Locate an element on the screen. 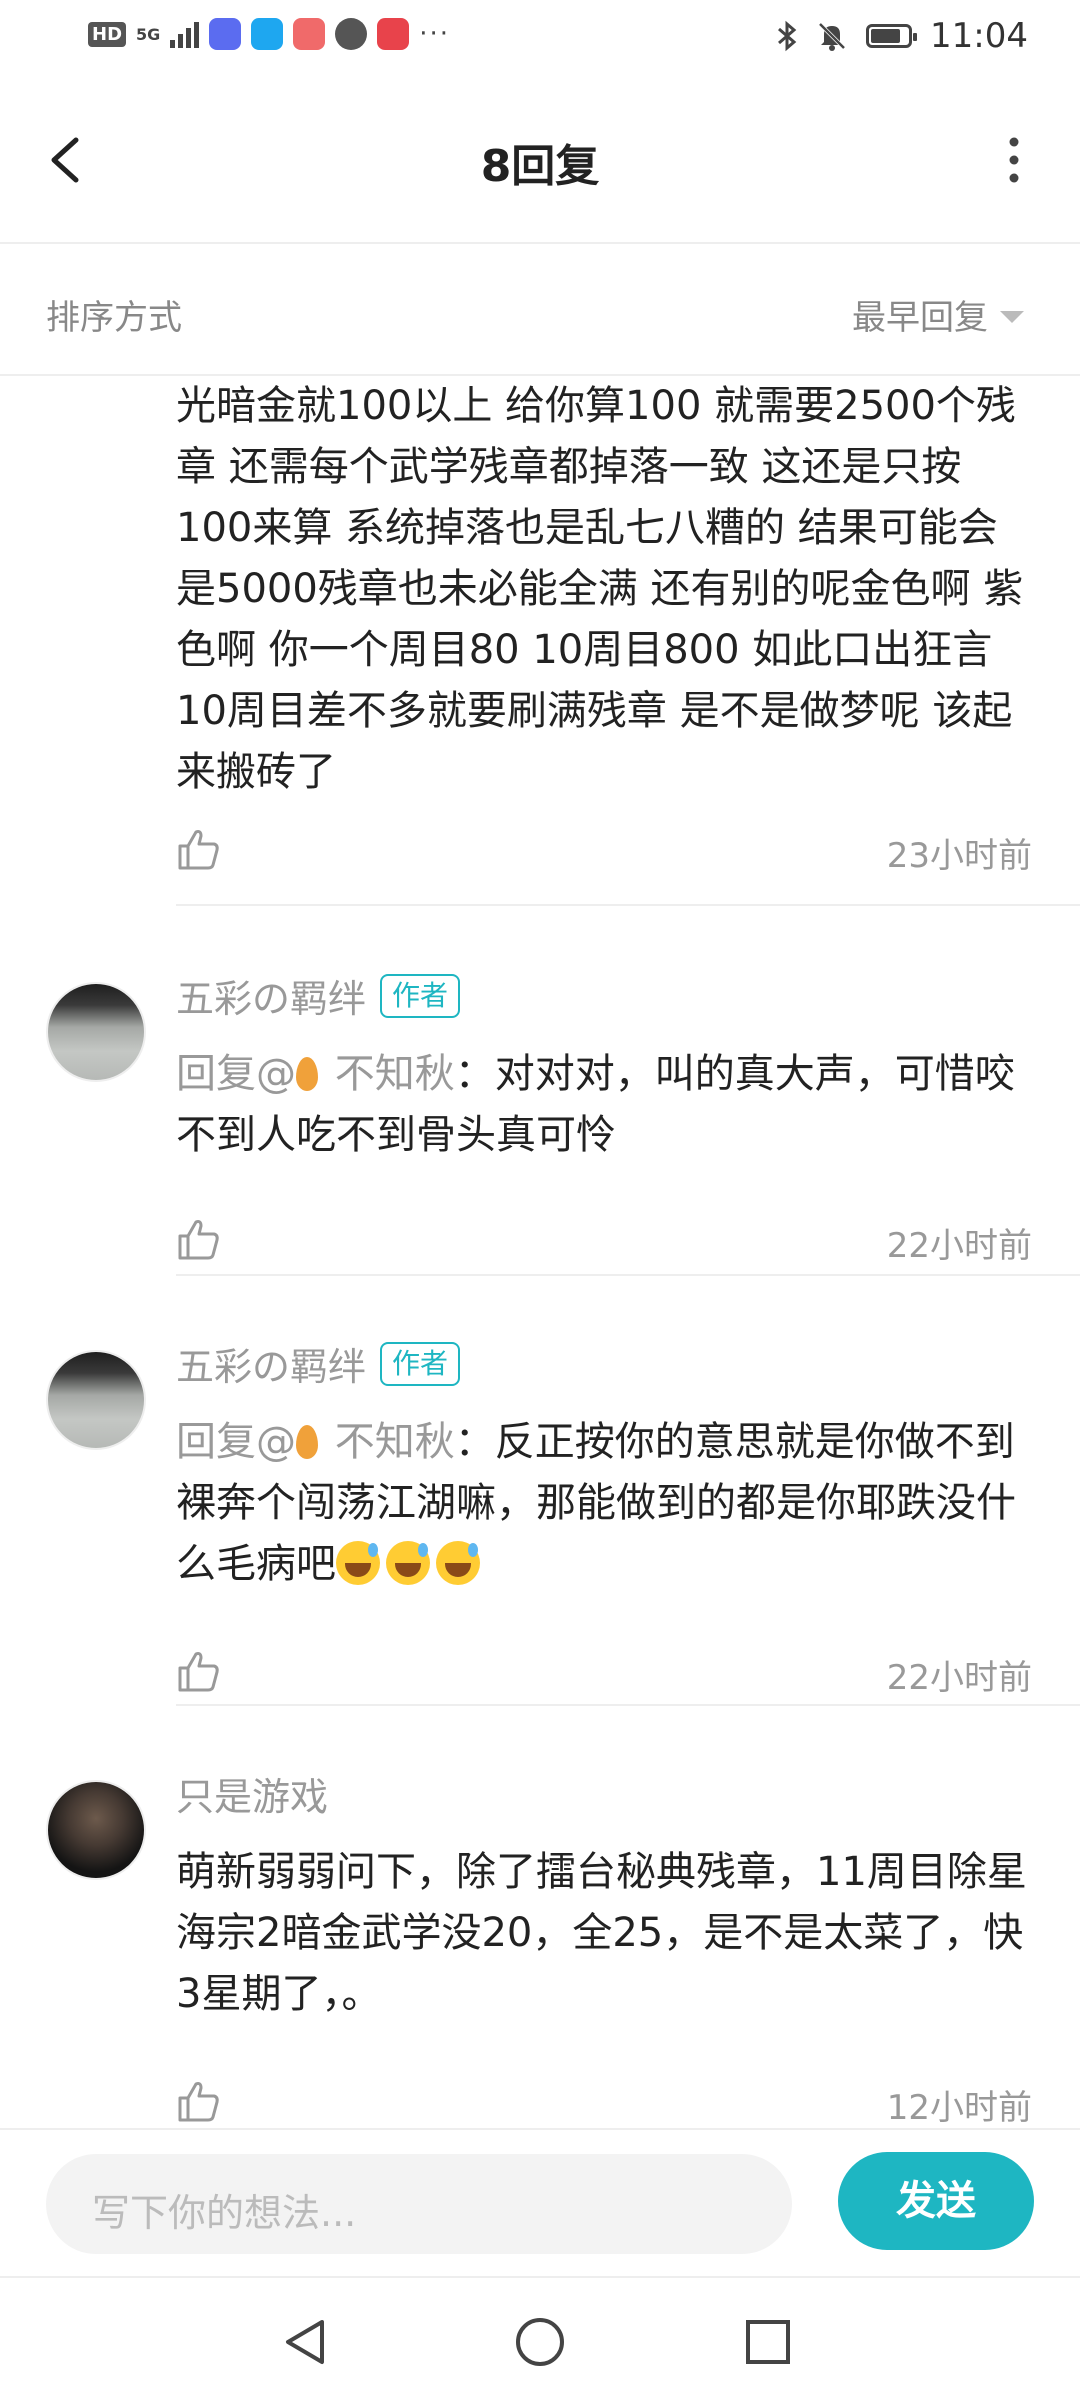  sort-label: 排序方式 is located at coordinates (114, 318).